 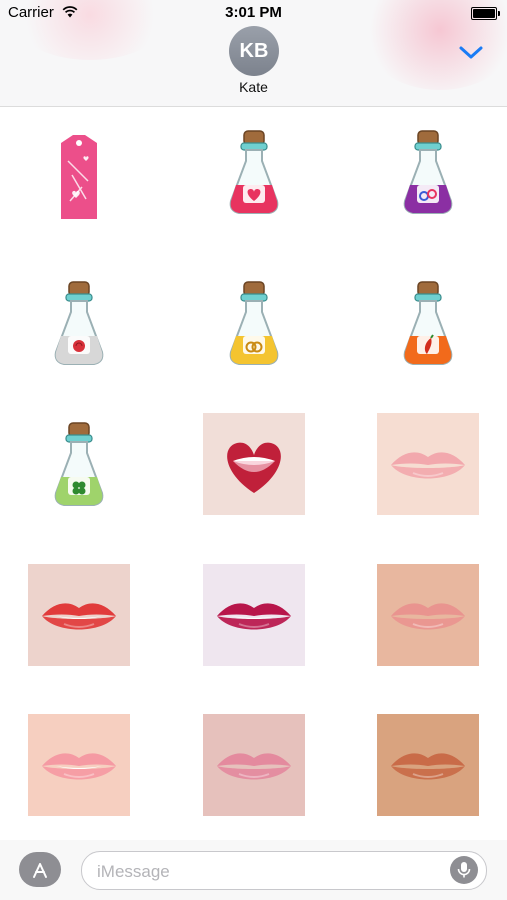 I want to click on message-input-bar: iMessage, so click(x=253, y=870).